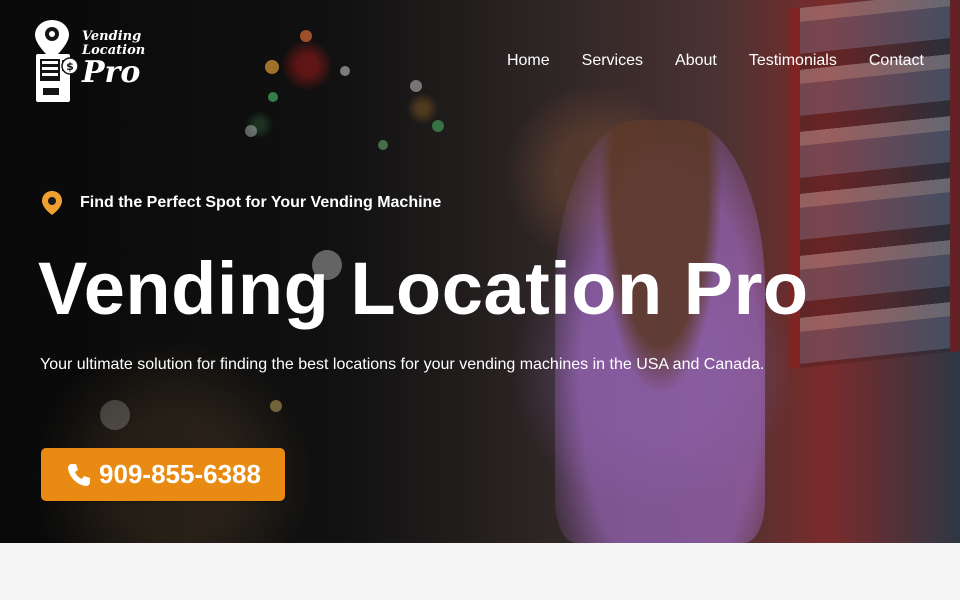 This screenshot has height=600, width=960. I want to click on nav-contact: Contact, so click(896, 61).